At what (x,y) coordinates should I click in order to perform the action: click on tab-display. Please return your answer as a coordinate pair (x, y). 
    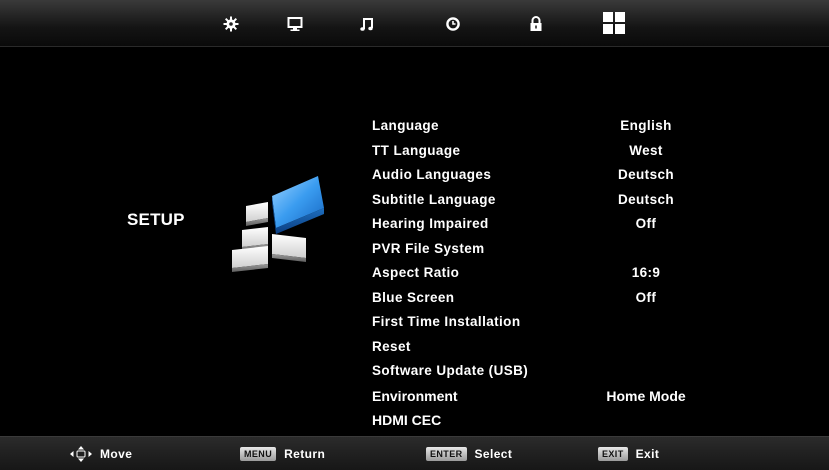
    Looking at the image, I should click on (295, 24).